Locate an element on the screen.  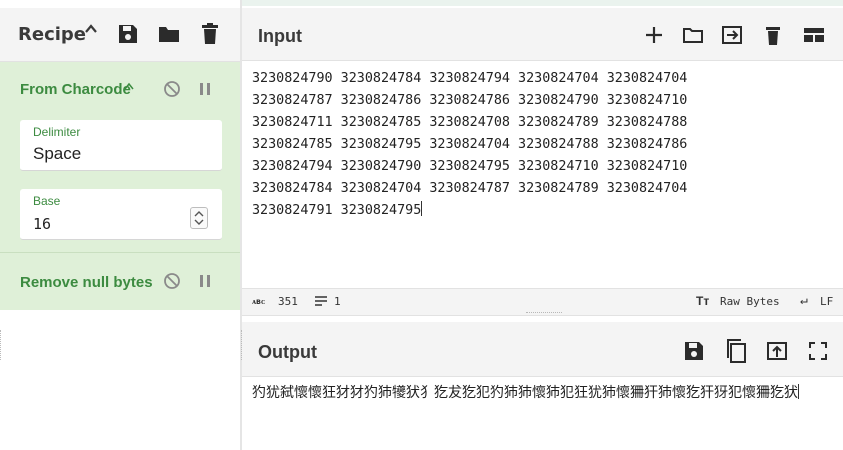
base-value: 16 is located at coordinates (42, 224).